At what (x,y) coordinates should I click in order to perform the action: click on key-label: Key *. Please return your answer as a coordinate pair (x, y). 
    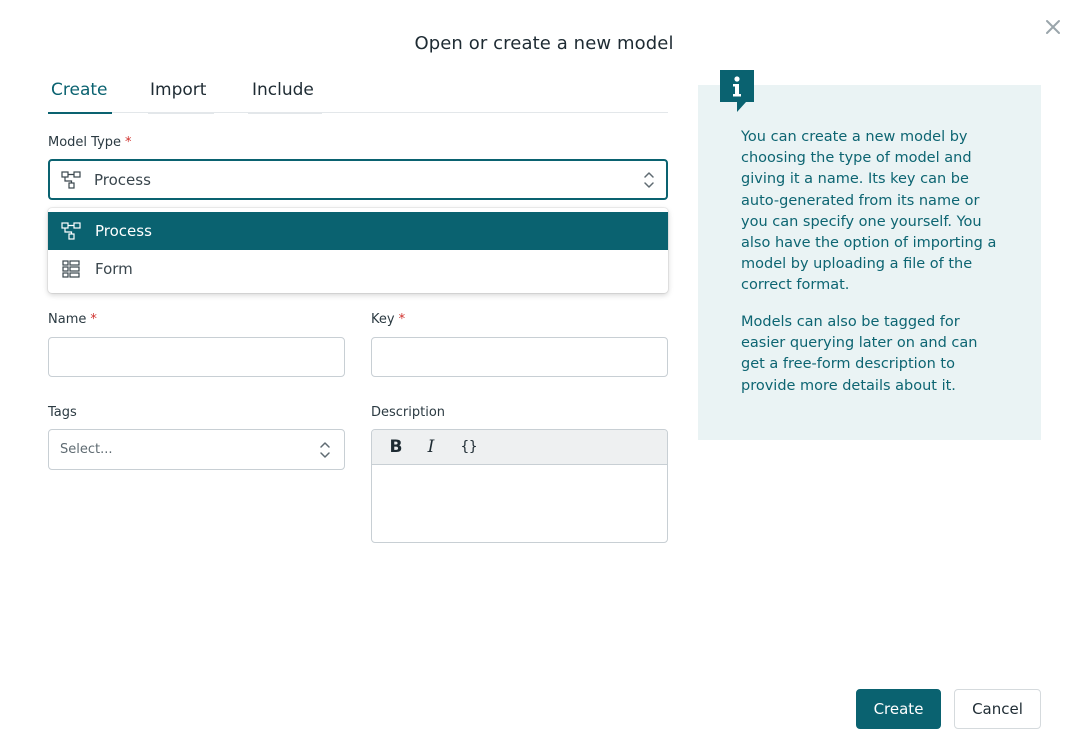
    Looking at the image, I should click on (388, 319).